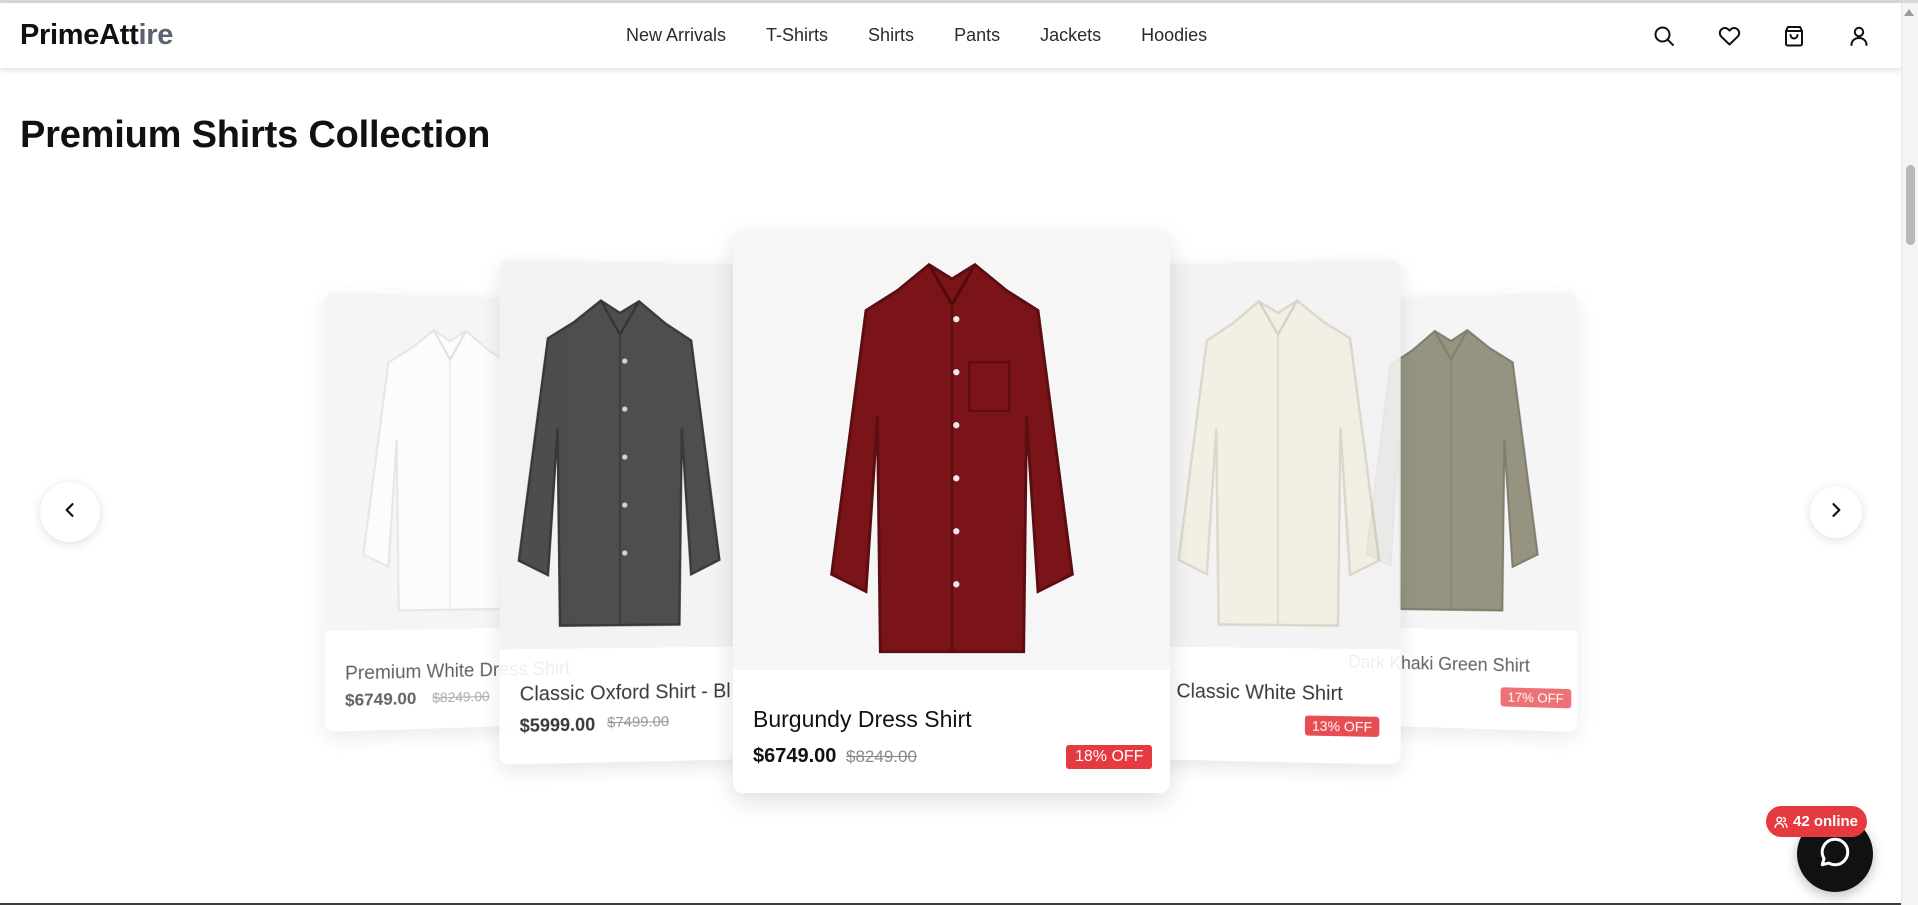 This screenshot has width=1918, height=905. Describe the element at coordinates (1174, 35) in the screenshot. I see `nav-hoodies: Hoodies` at that location.